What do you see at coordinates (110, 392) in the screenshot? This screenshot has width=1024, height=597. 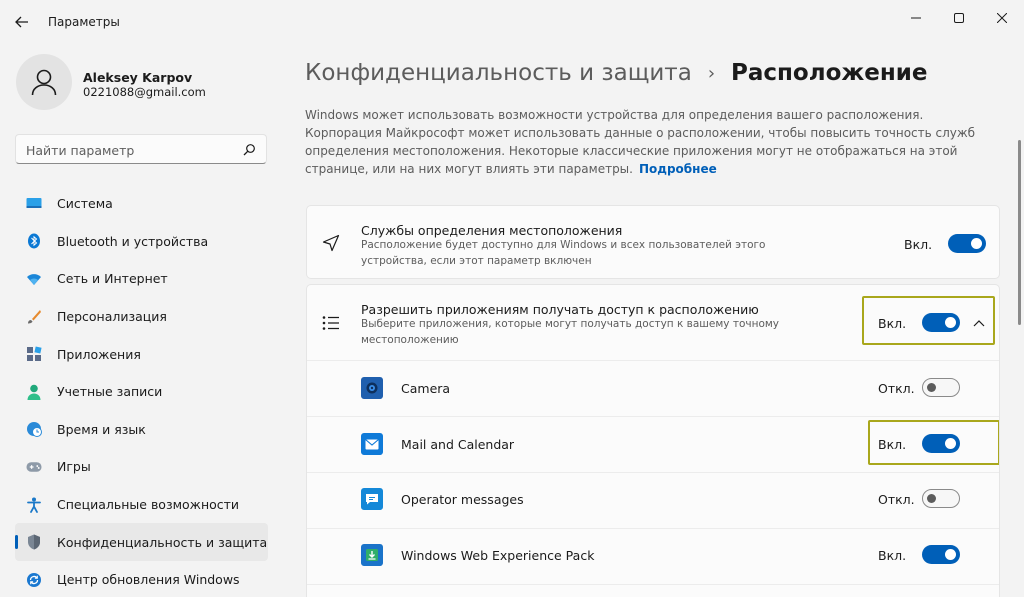 I see `sidebar-item-label: Учетные записи` at bounding box center [110, 392].